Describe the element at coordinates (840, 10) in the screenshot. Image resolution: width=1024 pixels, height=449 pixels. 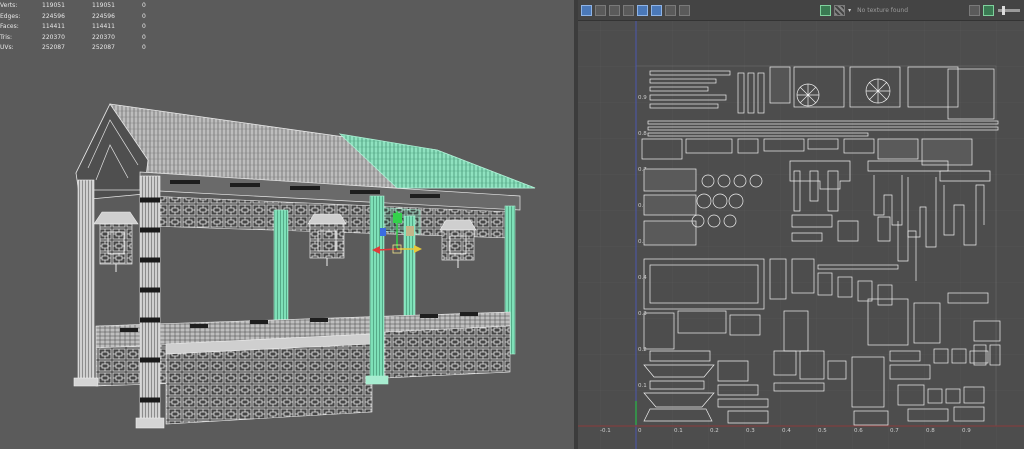
I see `checker-icon` at that location.